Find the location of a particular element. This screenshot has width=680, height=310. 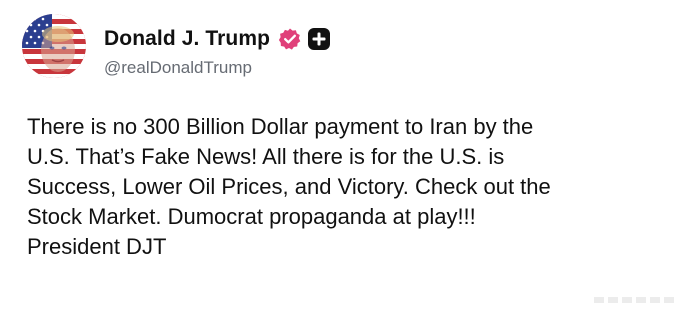

avatar is located at coordinates (54, 46).